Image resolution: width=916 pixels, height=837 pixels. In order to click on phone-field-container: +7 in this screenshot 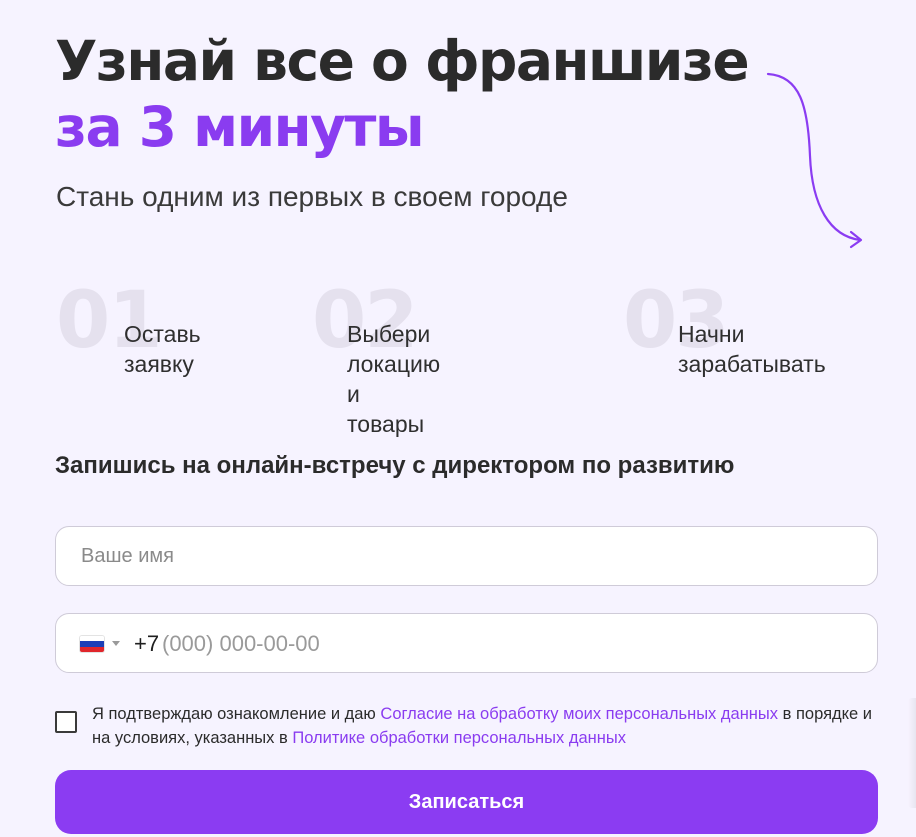, I will do `click(466, 643)`.